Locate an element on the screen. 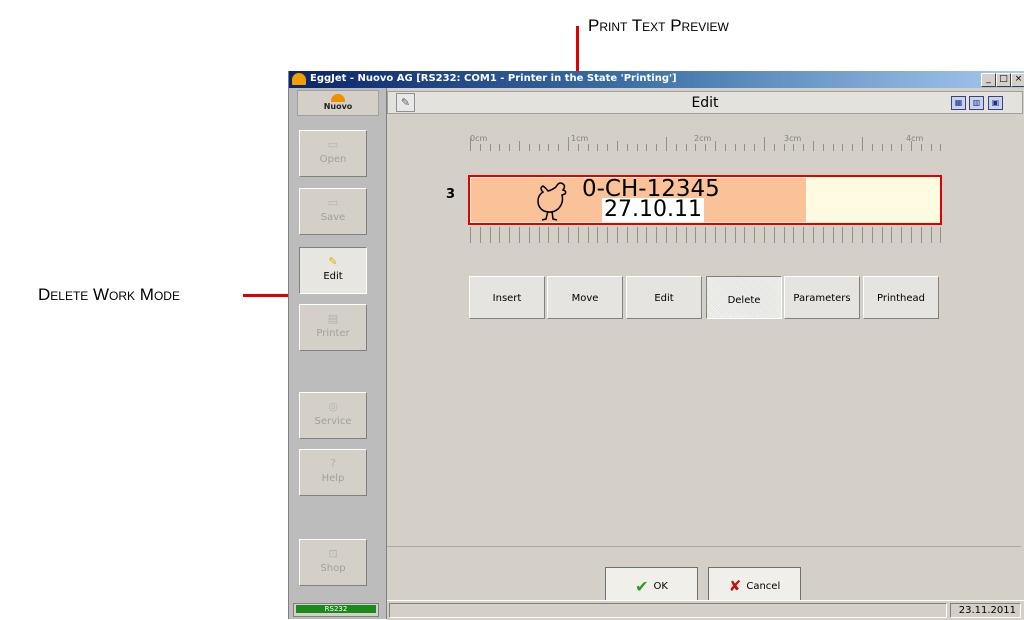 The height and width of the screenshot is (620, 1024). ruler-bottom is located at coordinates (707, 236).